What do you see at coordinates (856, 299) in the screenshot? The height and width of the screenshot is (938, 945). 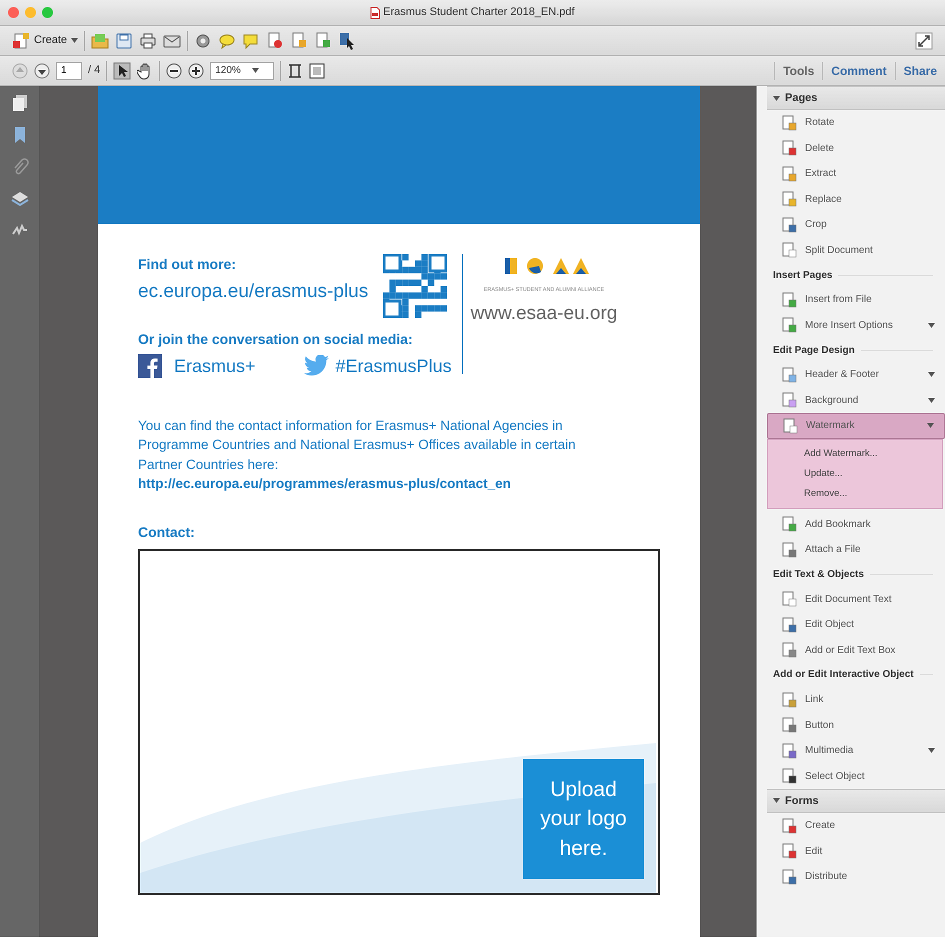 I see `tool-item: Insert from File` at bounding box center [856, 299].